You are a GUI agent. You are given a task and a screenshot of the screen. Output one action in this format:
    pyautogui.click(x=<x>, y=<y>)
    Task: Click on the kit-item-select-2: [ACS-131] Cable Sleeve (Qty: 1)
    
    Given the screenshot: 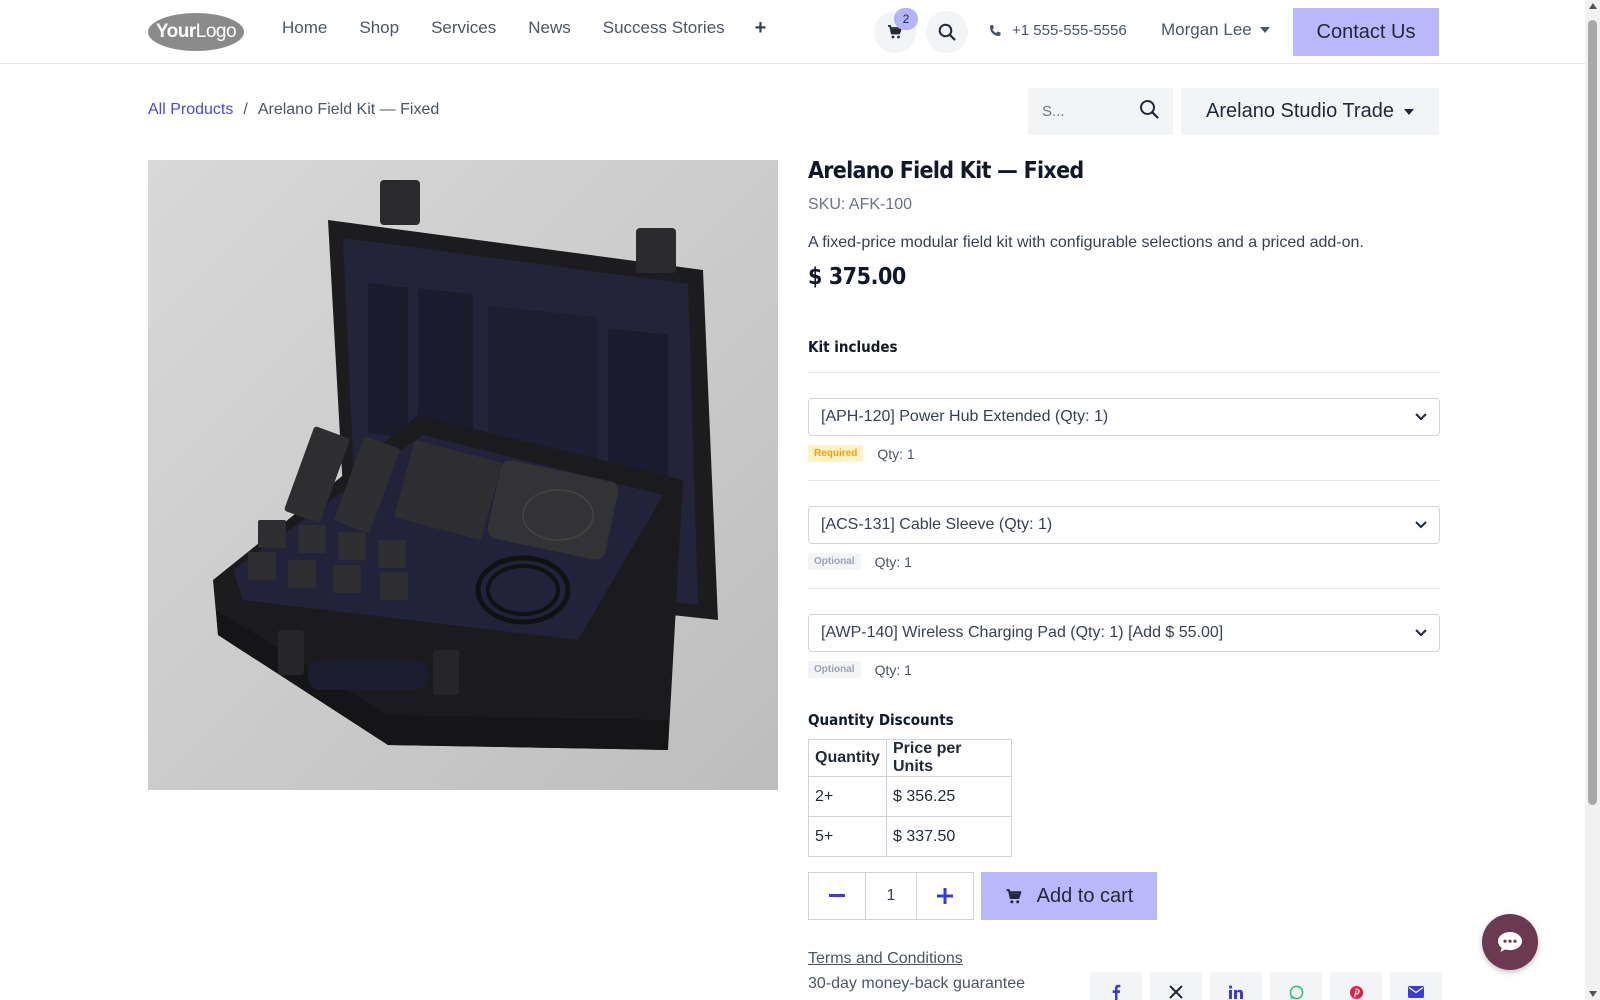 What is the action you would take?
    pyautogui.click(x=1124, y=525)
    